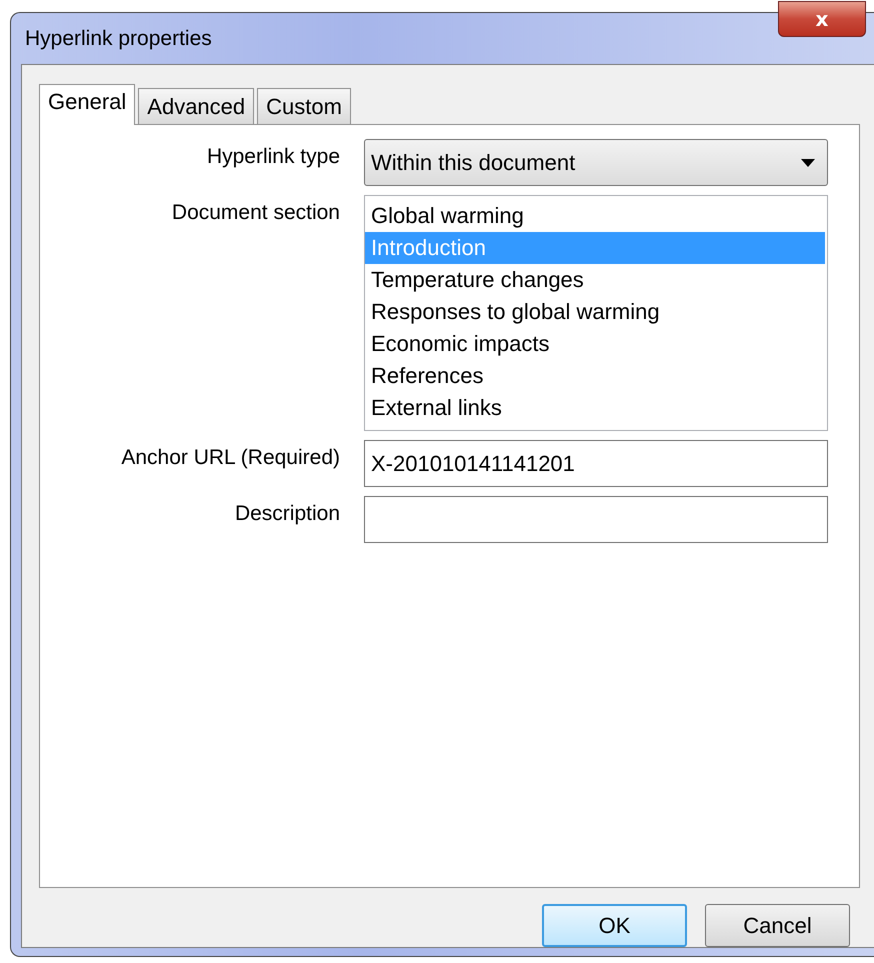  I want to click on field-label: Hyperlink type, so click(273, 157).